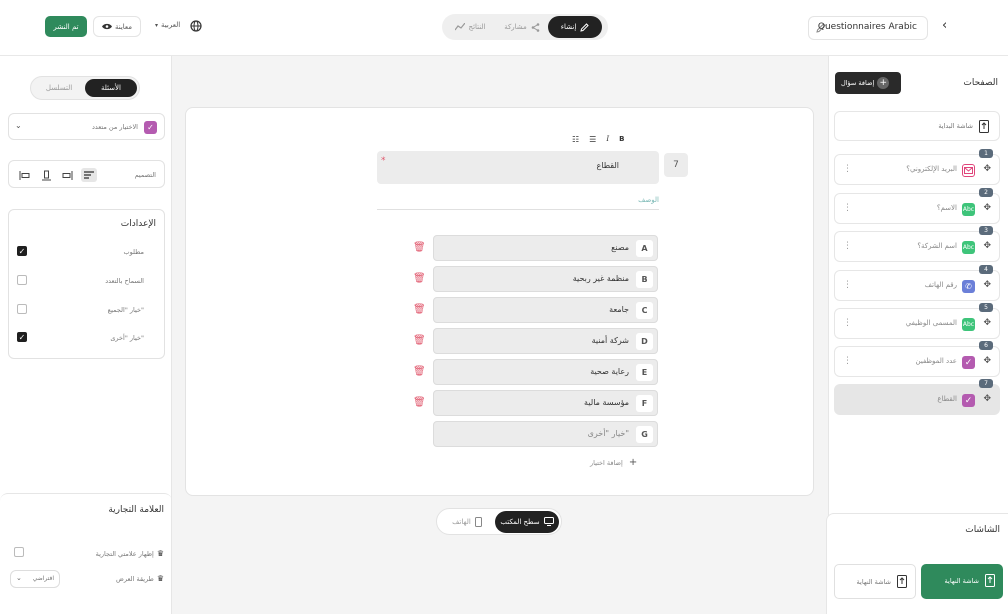 The width and height of the screenshot is (1008, 614). Describe the element at coordinates (135, 578) in the screenshot. I see `display-mode-label: طريقة العرض` at that location.